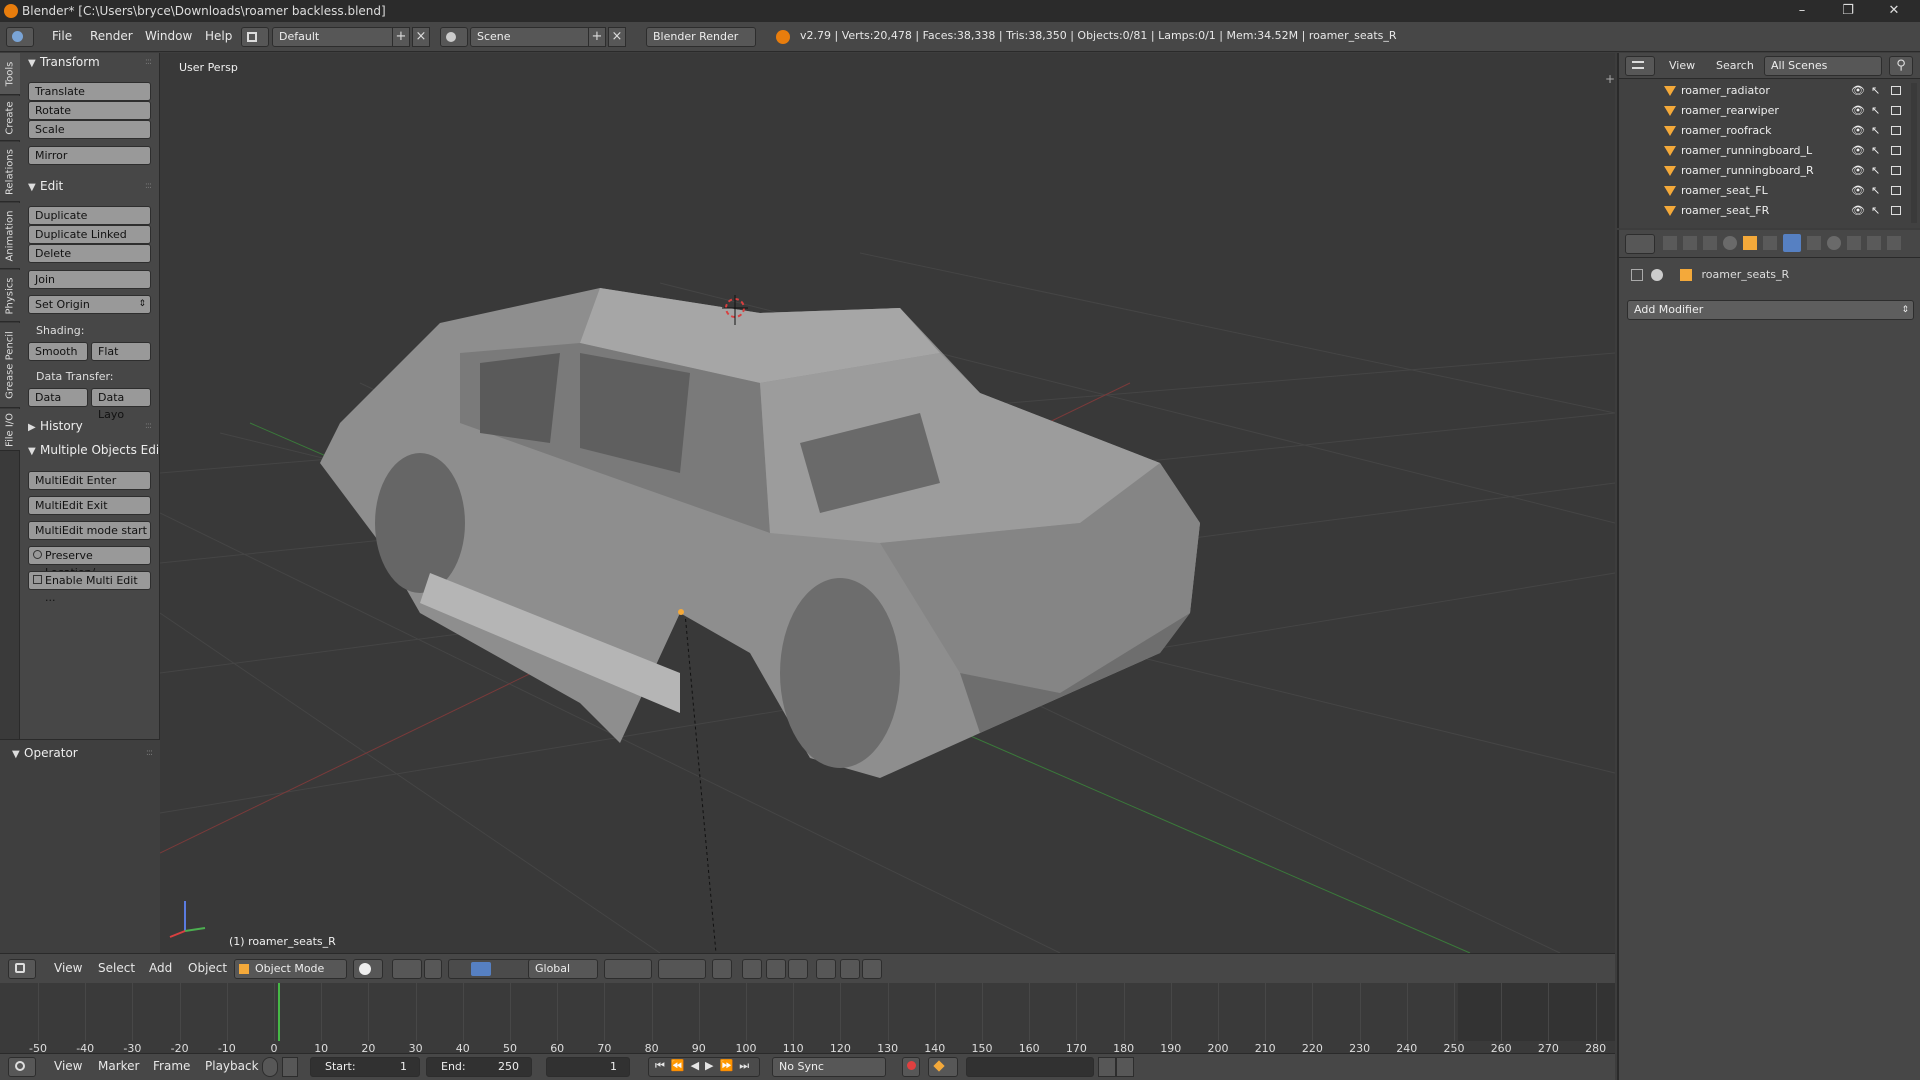 This screenshot has height=1080, width=1920. Describe the element at coordinates (10, 365) in the screenshot. I see `tab-grease-pencil: Grease Pencil` at that location.